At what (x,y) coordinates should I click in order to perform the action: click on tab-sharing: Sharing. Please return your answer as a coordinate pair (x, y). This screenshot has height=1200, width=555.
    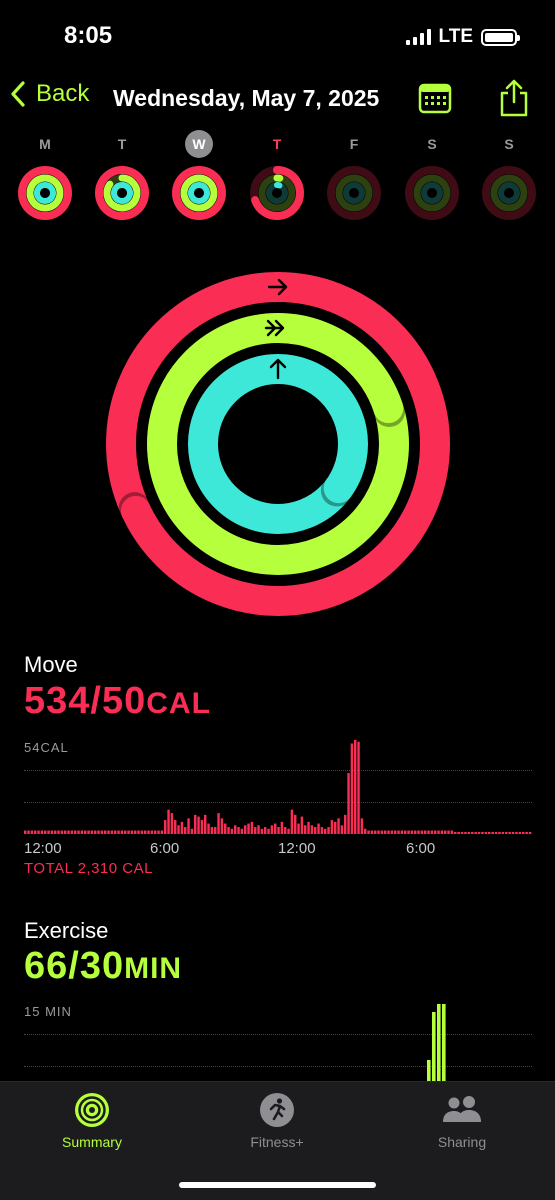
    Looking at the image, I should click on (462, 1121).